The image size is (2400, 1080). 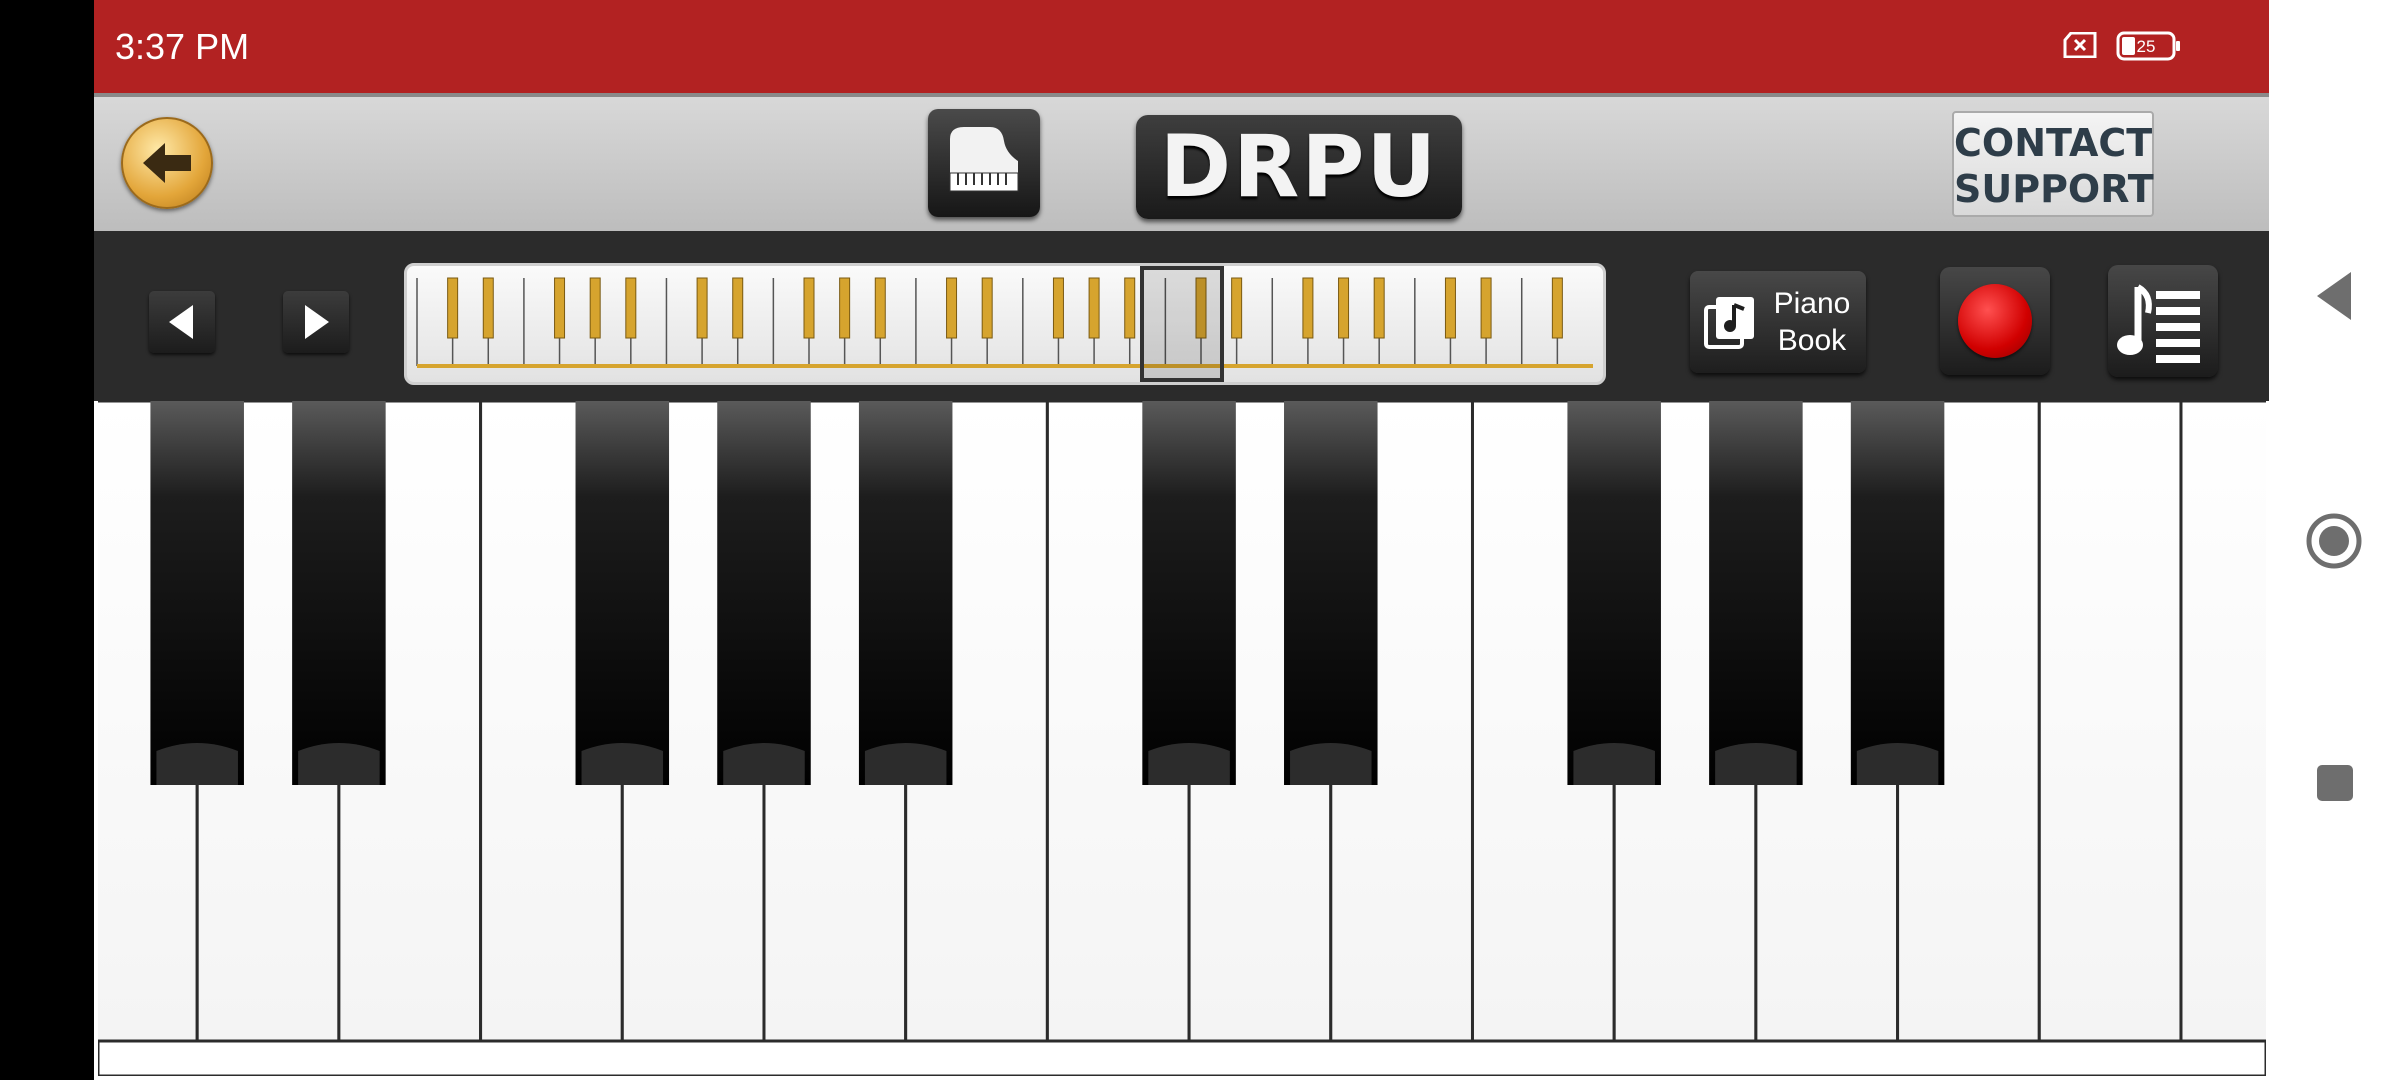 I want to click on piano-book-button: Piano Book, so click(x=1778, y=322).